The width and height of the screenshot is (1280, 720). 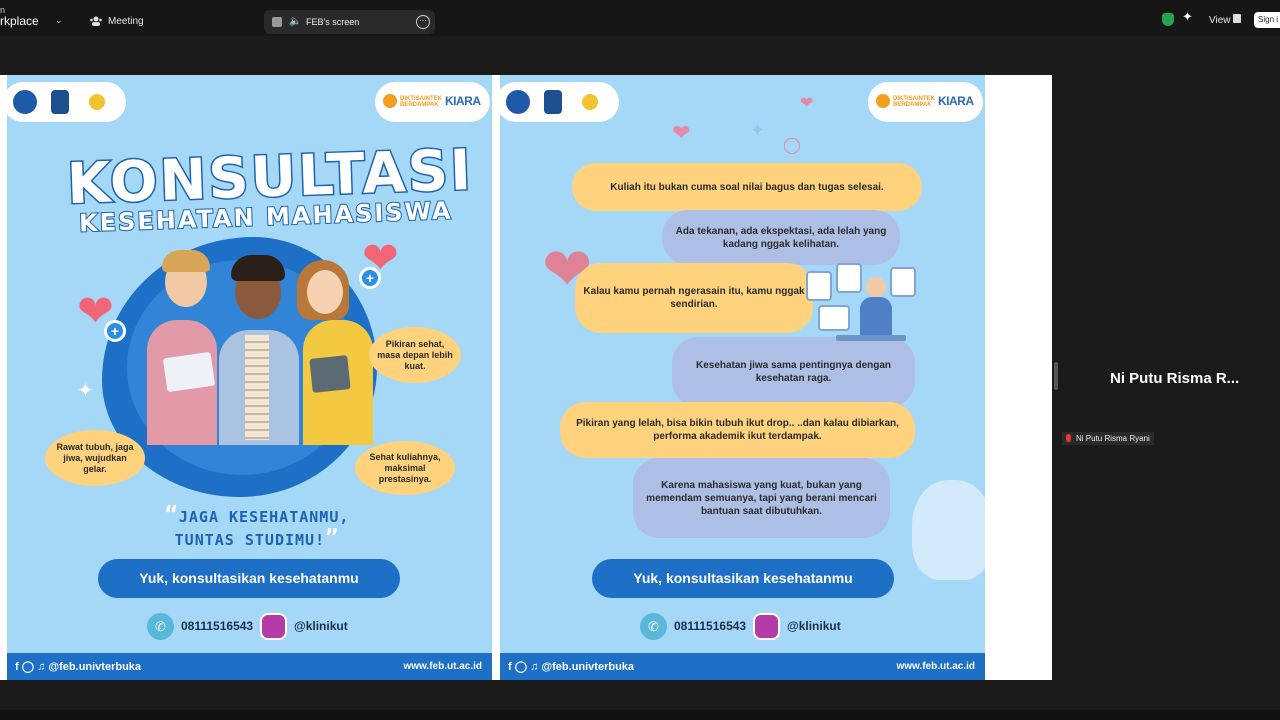 I want to click on patient-face, so click(x=876, y=287).